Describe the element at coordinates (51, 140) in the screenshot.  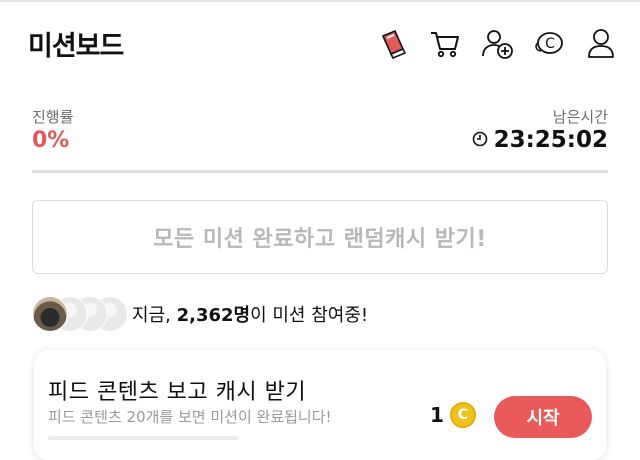
I see `progress-value: 0%` at that location.